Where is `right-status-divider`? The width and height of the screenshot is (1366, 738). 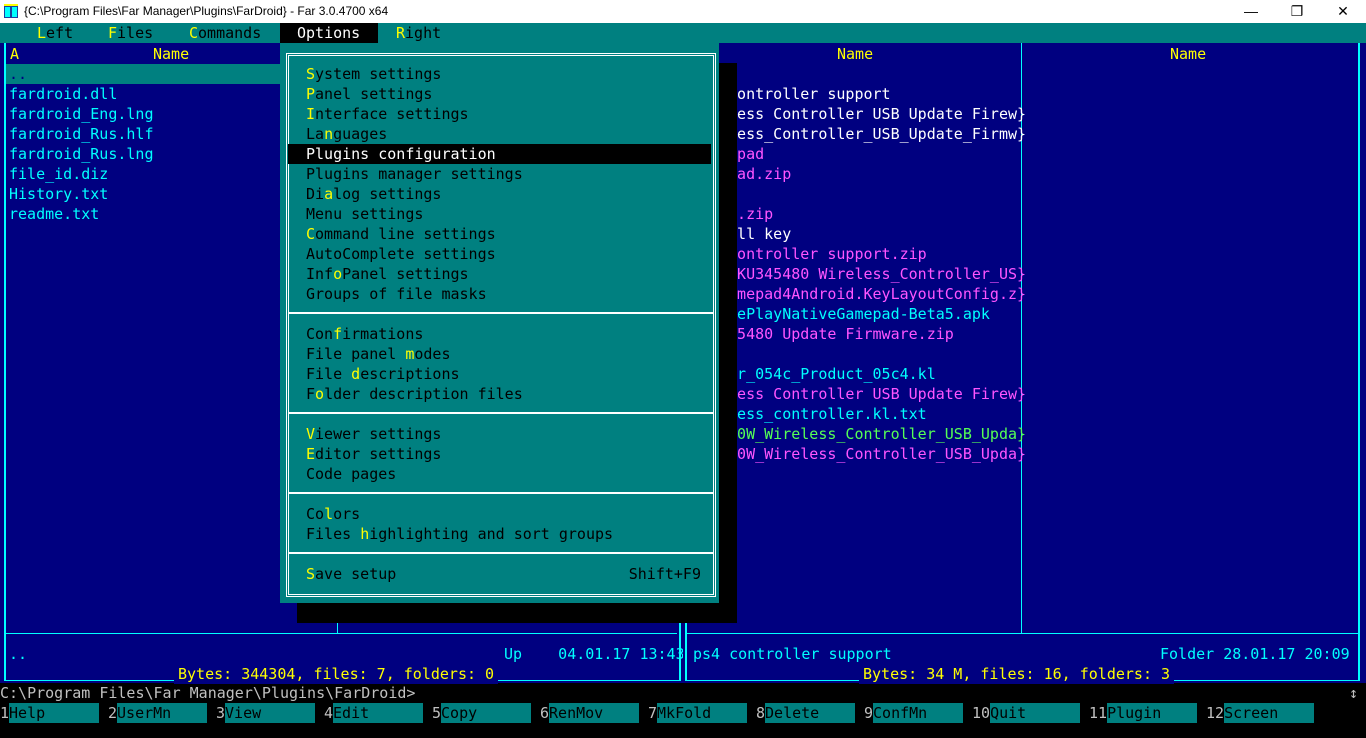 right-status-divider is located at coordinates (1022, 633).